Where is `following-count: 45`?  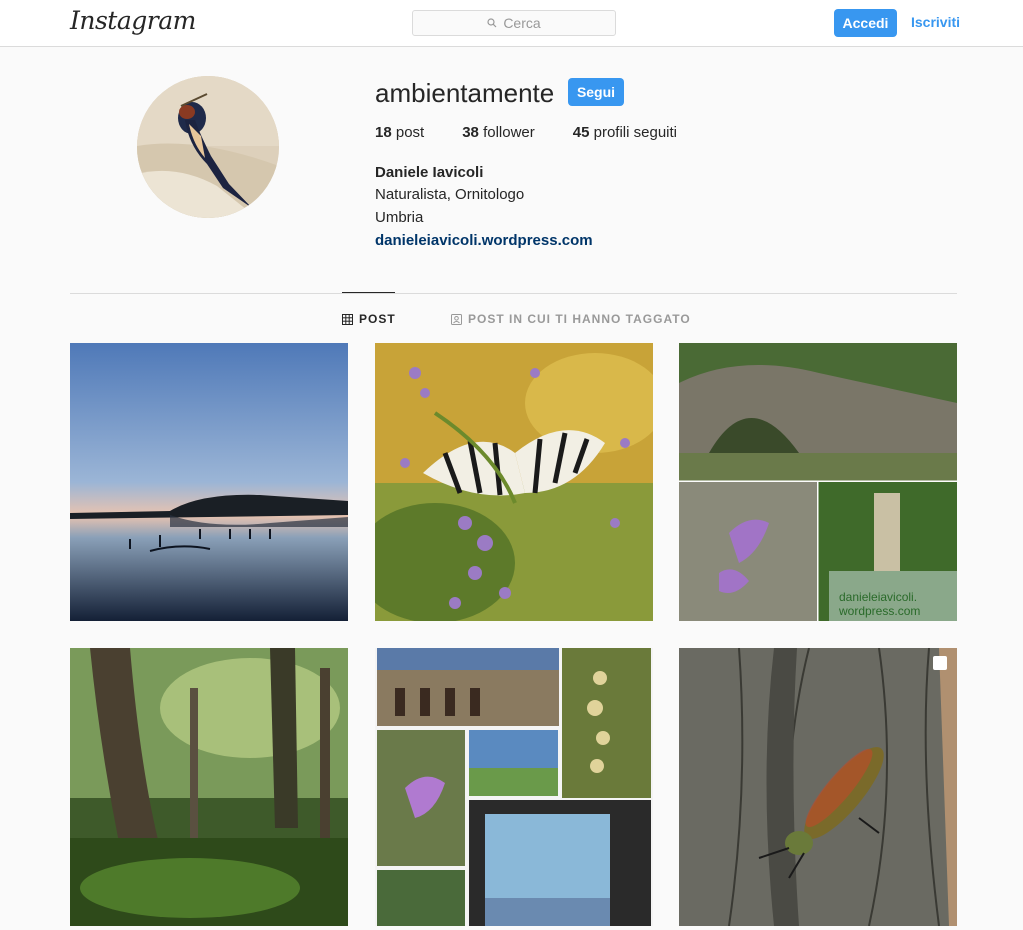
following-count: 45 is located at coordinates (581, 132).